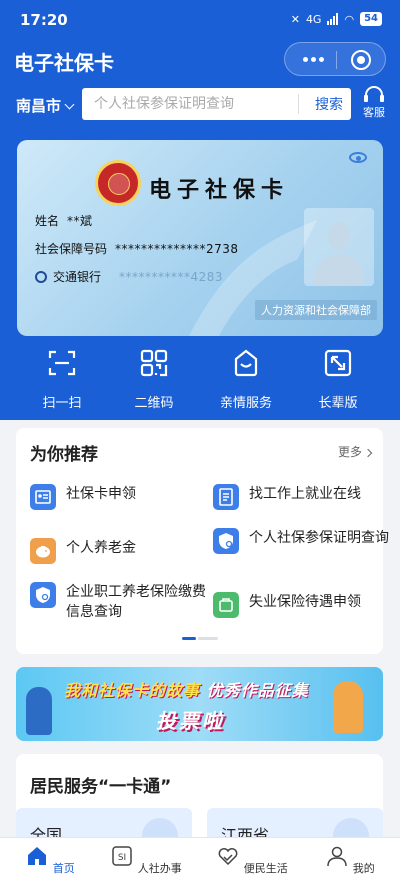 Image resolution: width=400 pixels, height=889 pixels. Describe the element at coordinates (159, 868) in the screenshot. I see `nav-label: 人社办事` at that location.